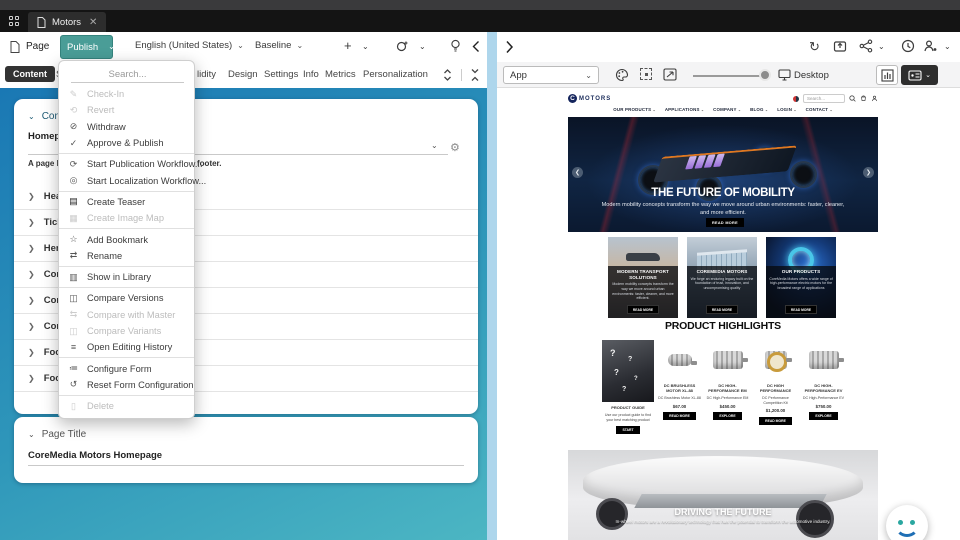  I want to click on close-tab-icon: ✕, so click(93, 22).